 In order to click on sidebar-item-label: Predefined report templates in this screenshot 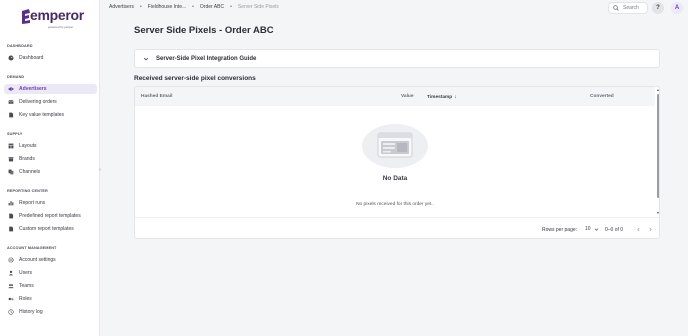, I will do `click(50, 216)`.